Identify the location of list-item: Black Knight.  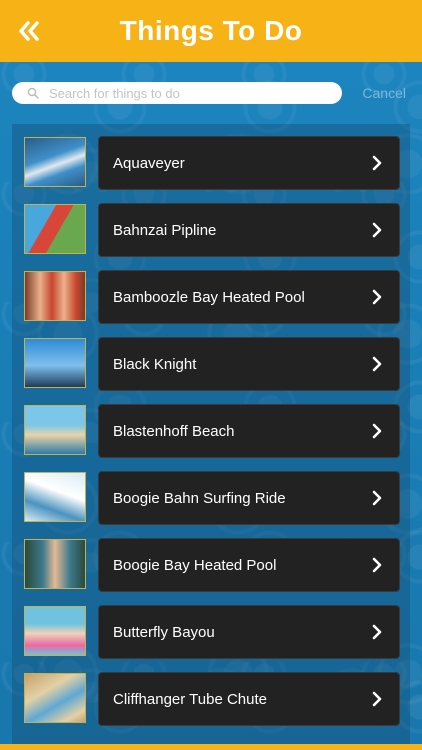
(218, 365).